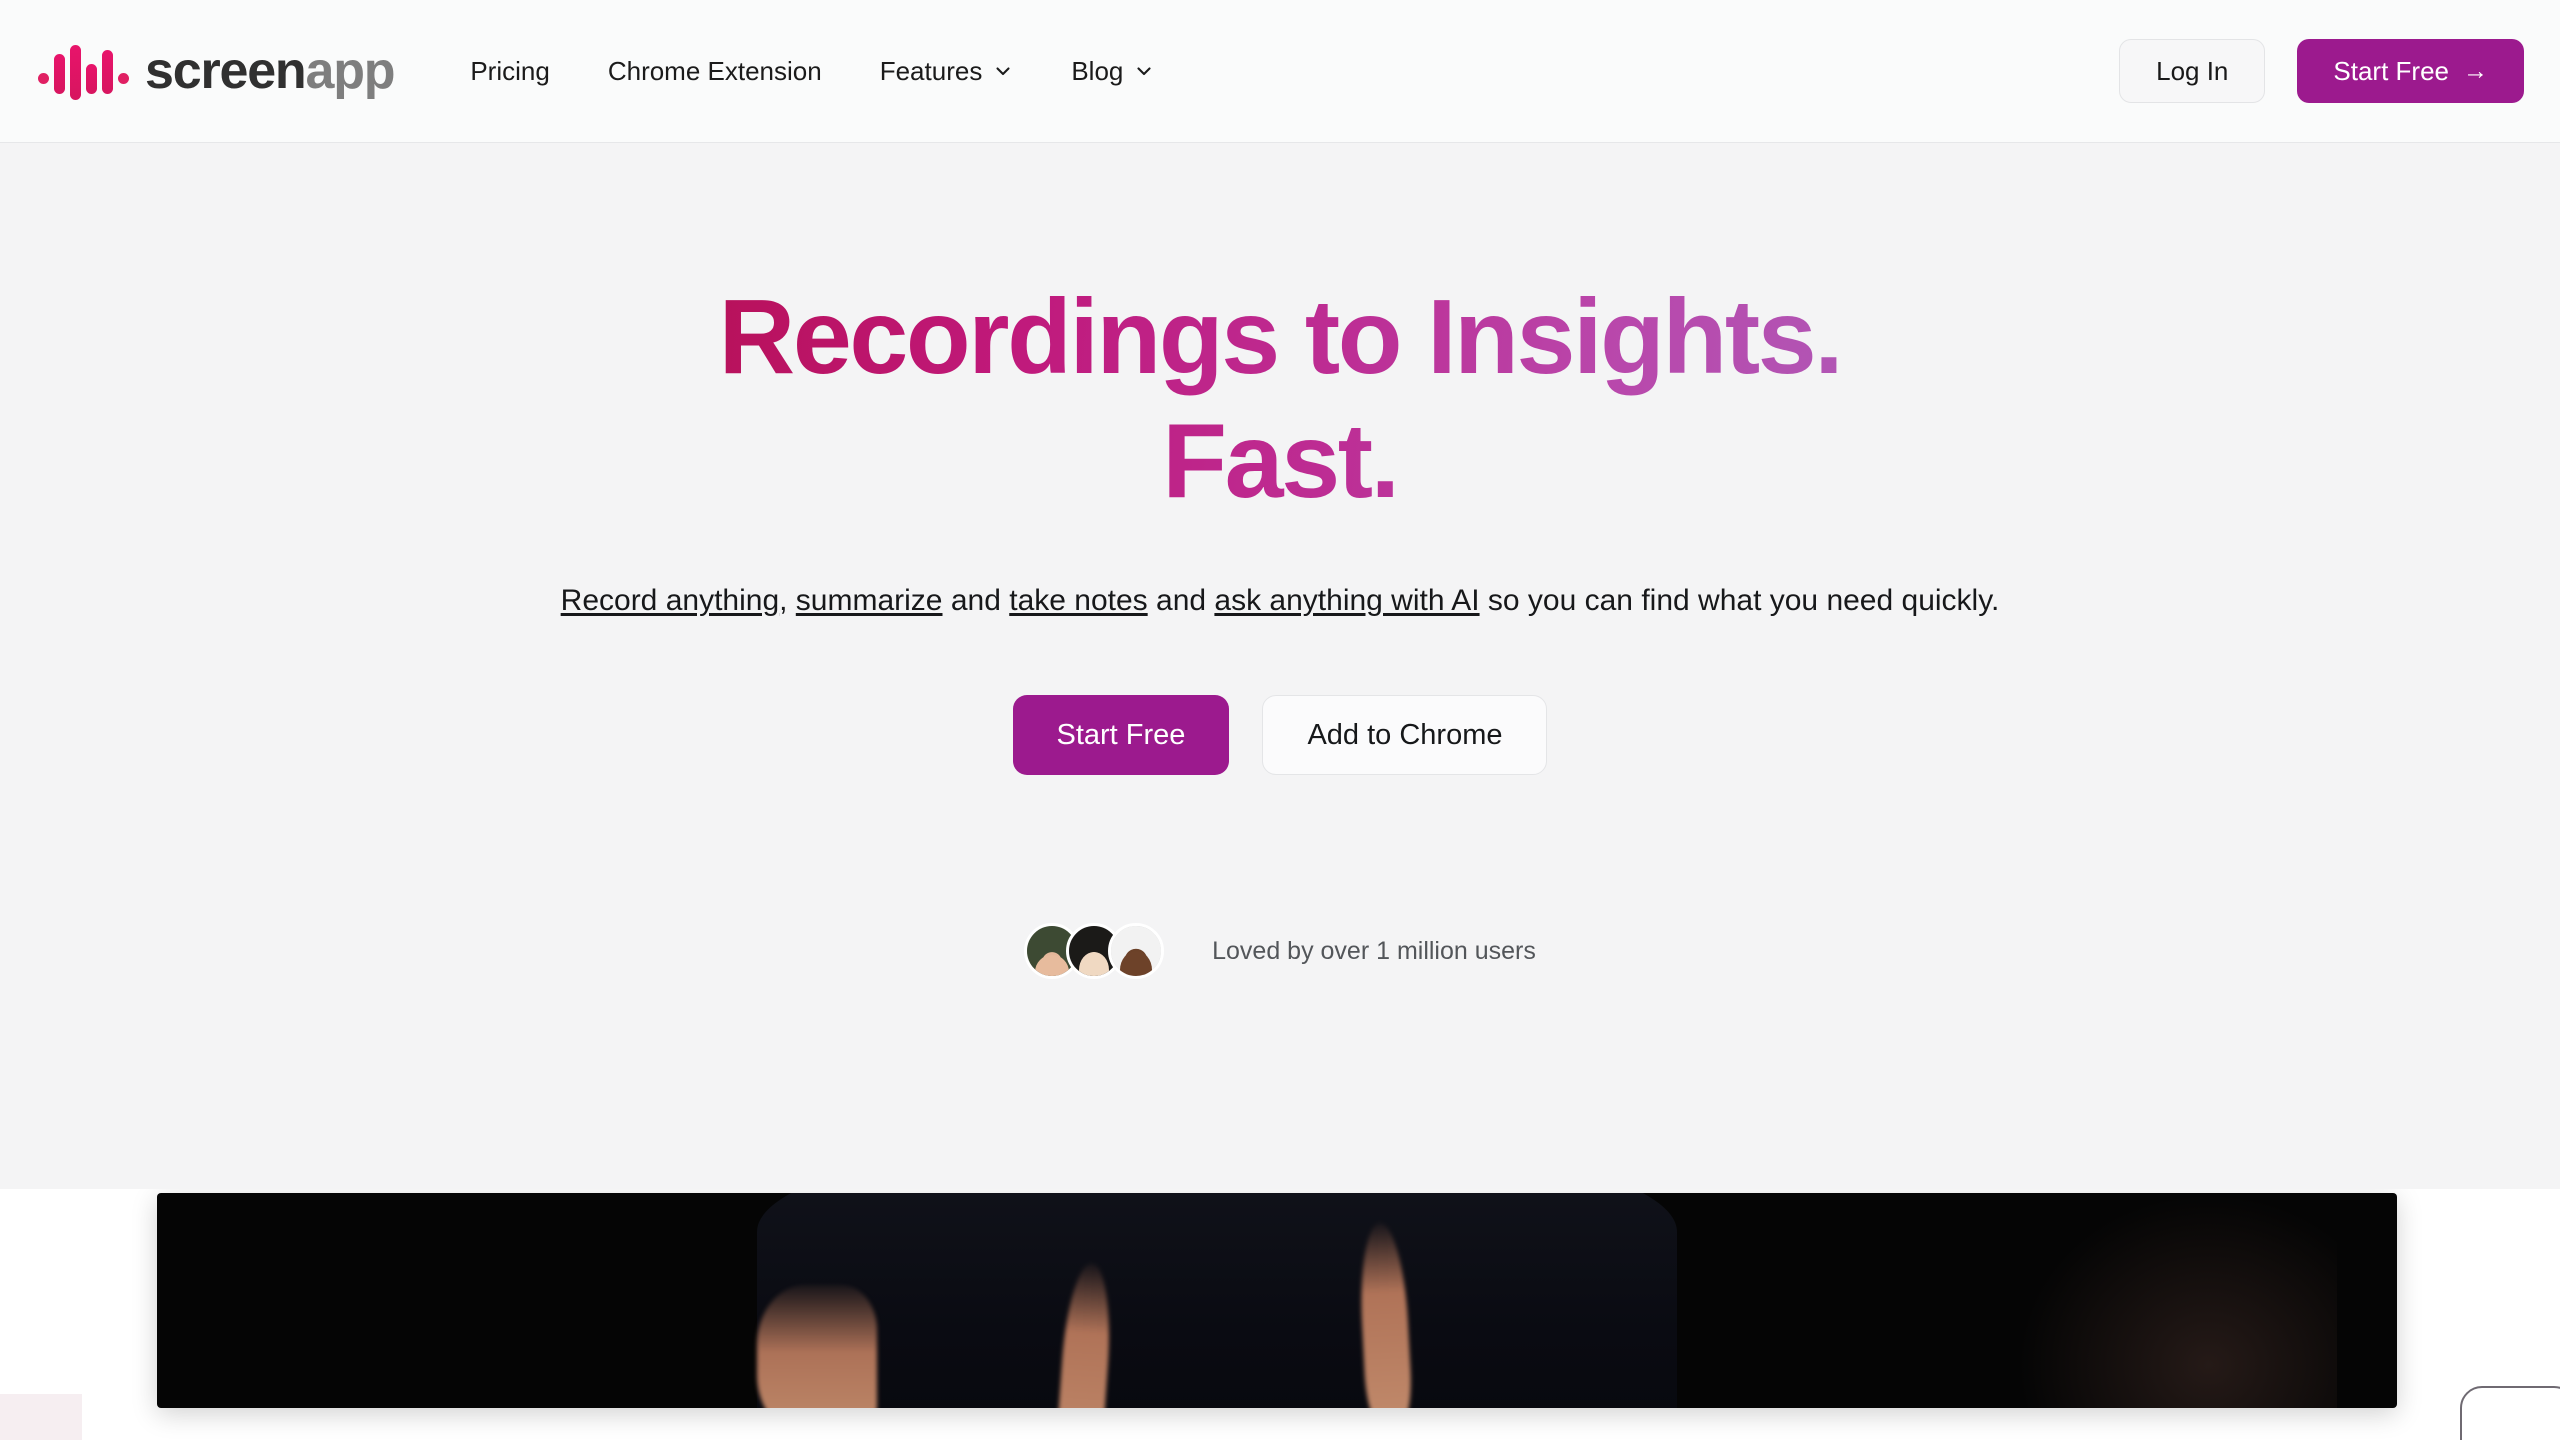 Image resolution: width=2560 pixels, height=1440 pixels. I want to click on hero-subtitle-sep-3: and, so click(1181, 601).